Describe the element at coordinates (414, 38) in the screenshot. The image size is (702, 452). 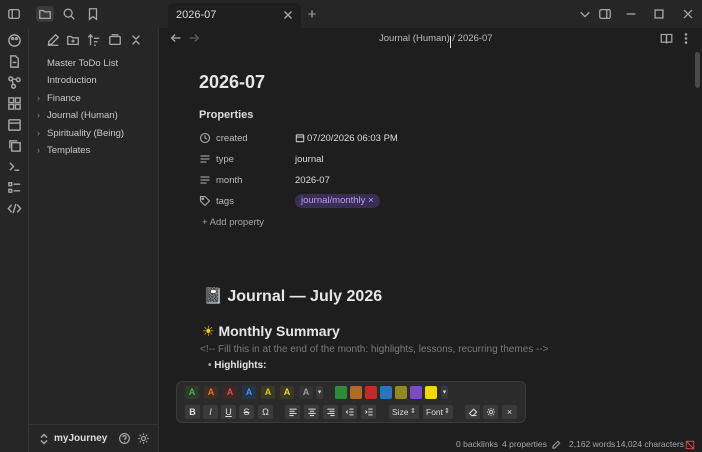
I see `breadcrumb-folder: Journal (Human)` at that location.